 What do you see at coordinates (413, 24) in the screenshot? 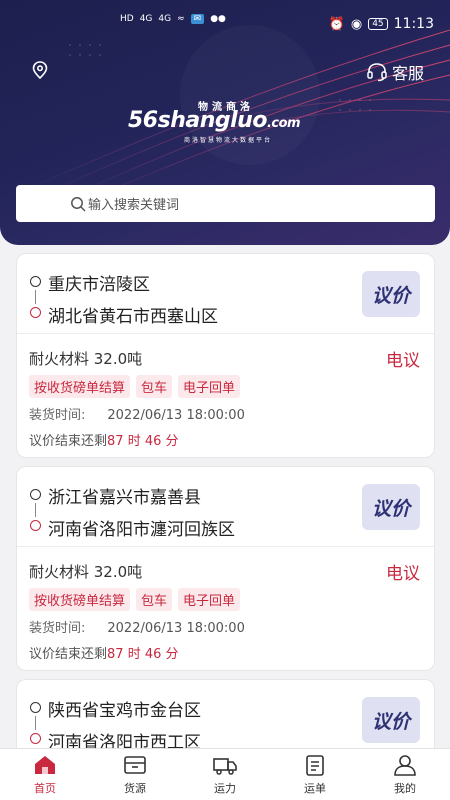
I see `status-time: 11:13` at bounding box center [413, 24].